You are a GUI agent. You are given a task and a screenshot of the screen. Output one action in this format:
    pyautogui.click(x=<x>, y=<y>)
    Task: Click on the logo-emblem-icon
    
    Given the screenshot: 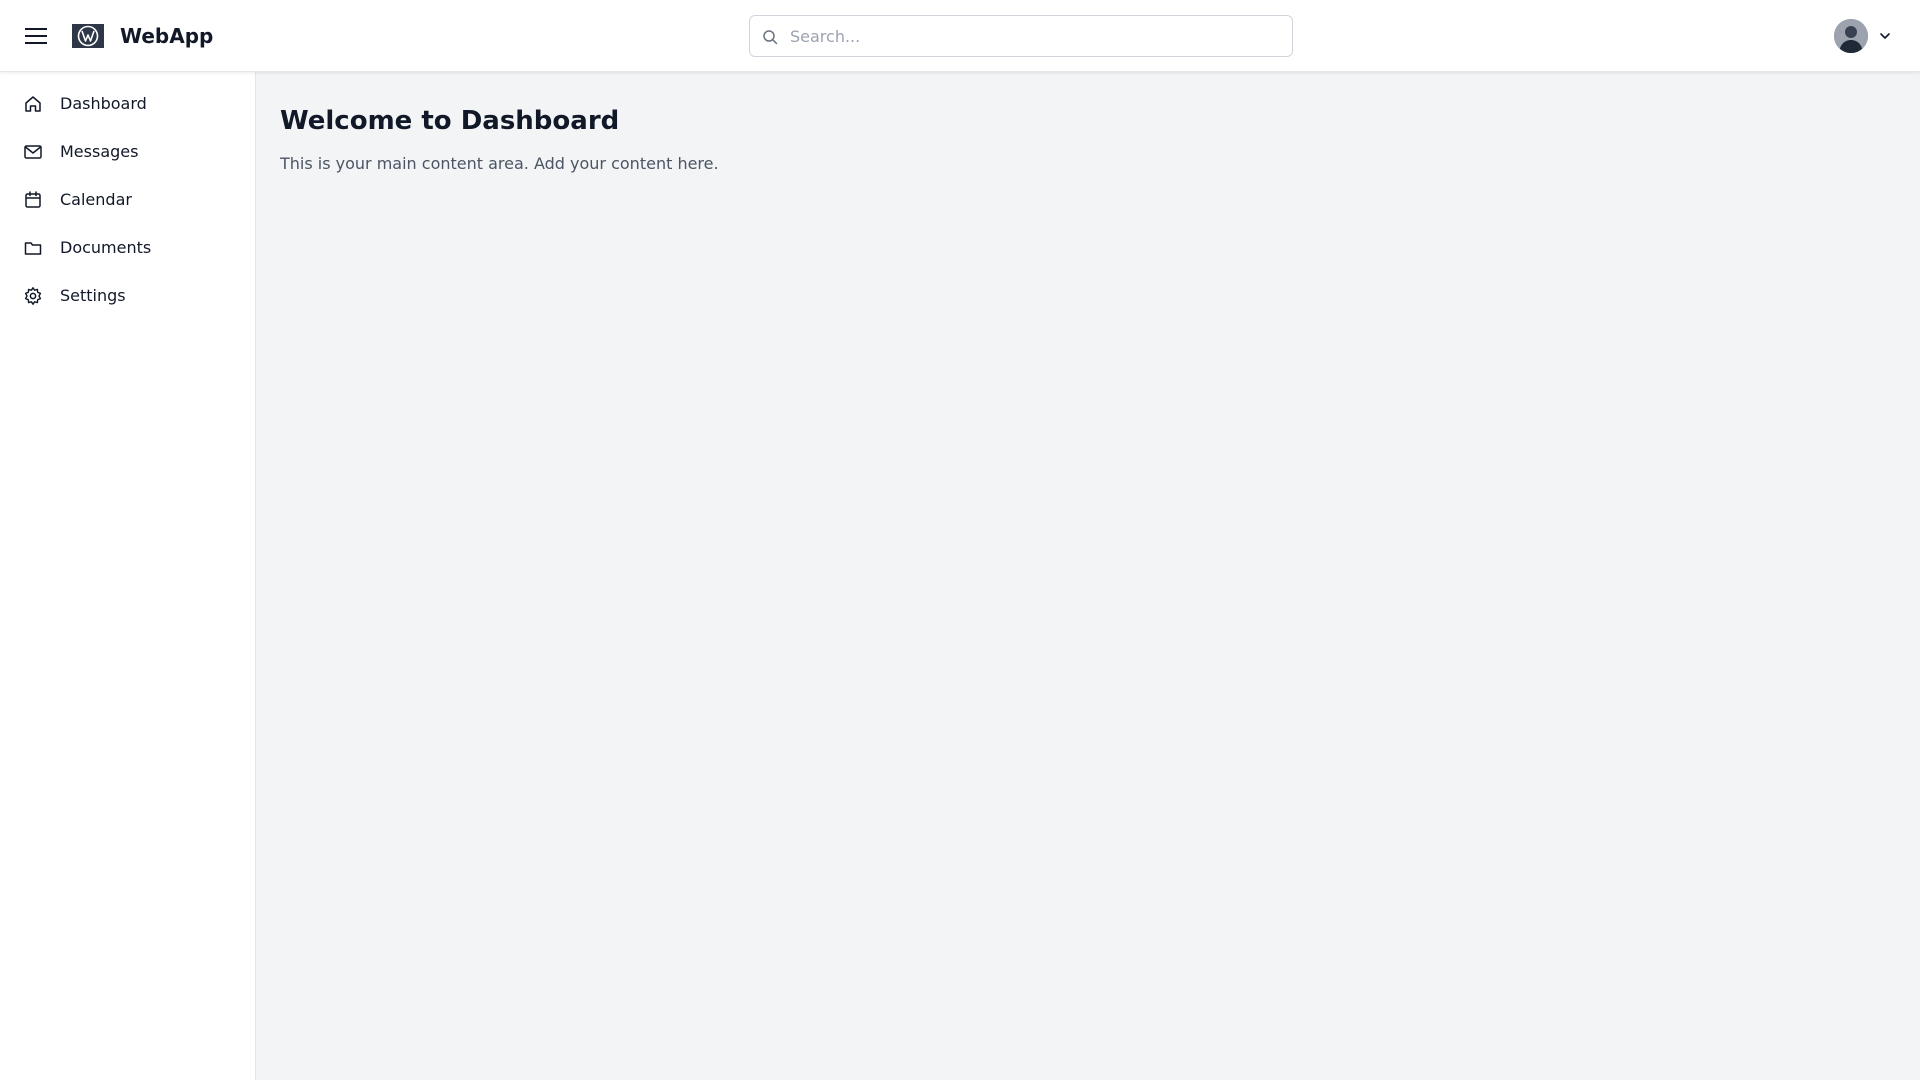 What is the action you would take?
    pyautogui.click(x=88, y=36)
    